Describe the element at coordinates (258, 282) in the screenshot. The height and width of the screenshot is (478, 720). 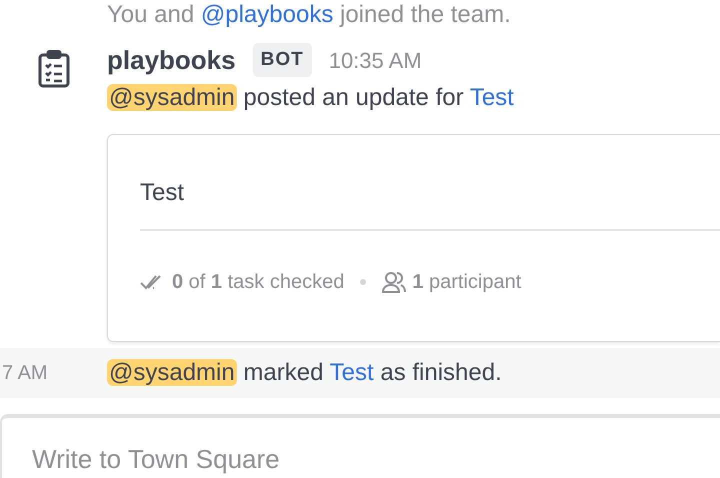
I see `task-summary: 0 of 1 task checked` at that location.